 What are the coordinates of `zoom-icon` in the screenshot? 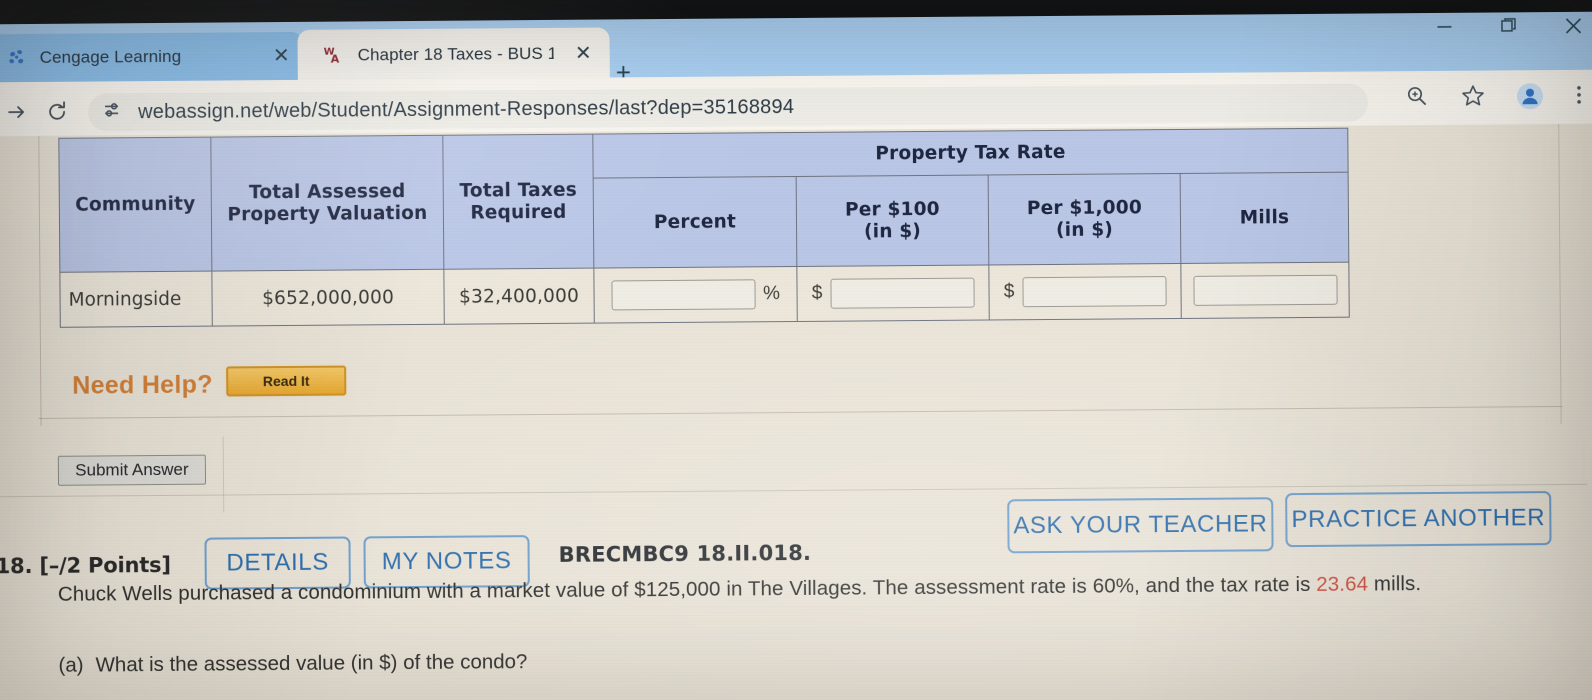 It's located at (1417, 96).